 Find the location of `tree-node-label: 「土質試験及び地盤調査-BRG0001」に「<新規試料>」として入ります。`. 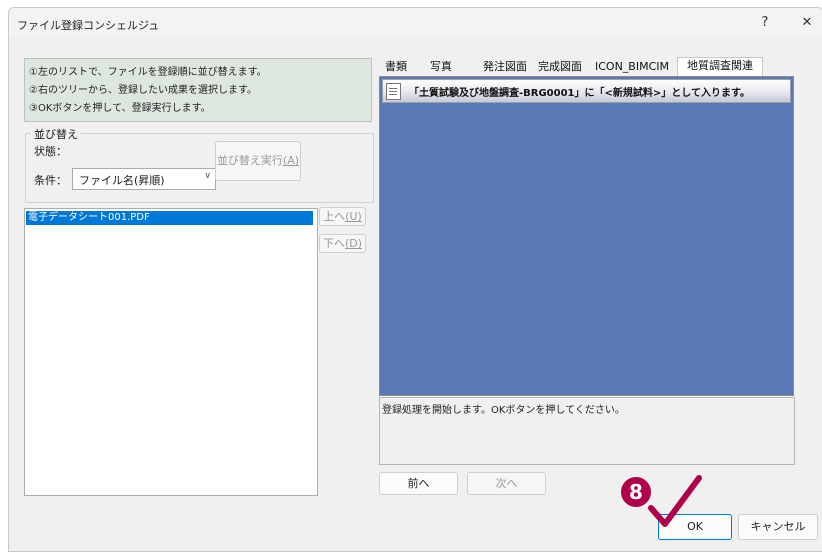

tree-node-label: 「土質試験及び地盤調査-BRG0001」に「<新規試料>」として入ります。 is located at coordinates (579, 93).